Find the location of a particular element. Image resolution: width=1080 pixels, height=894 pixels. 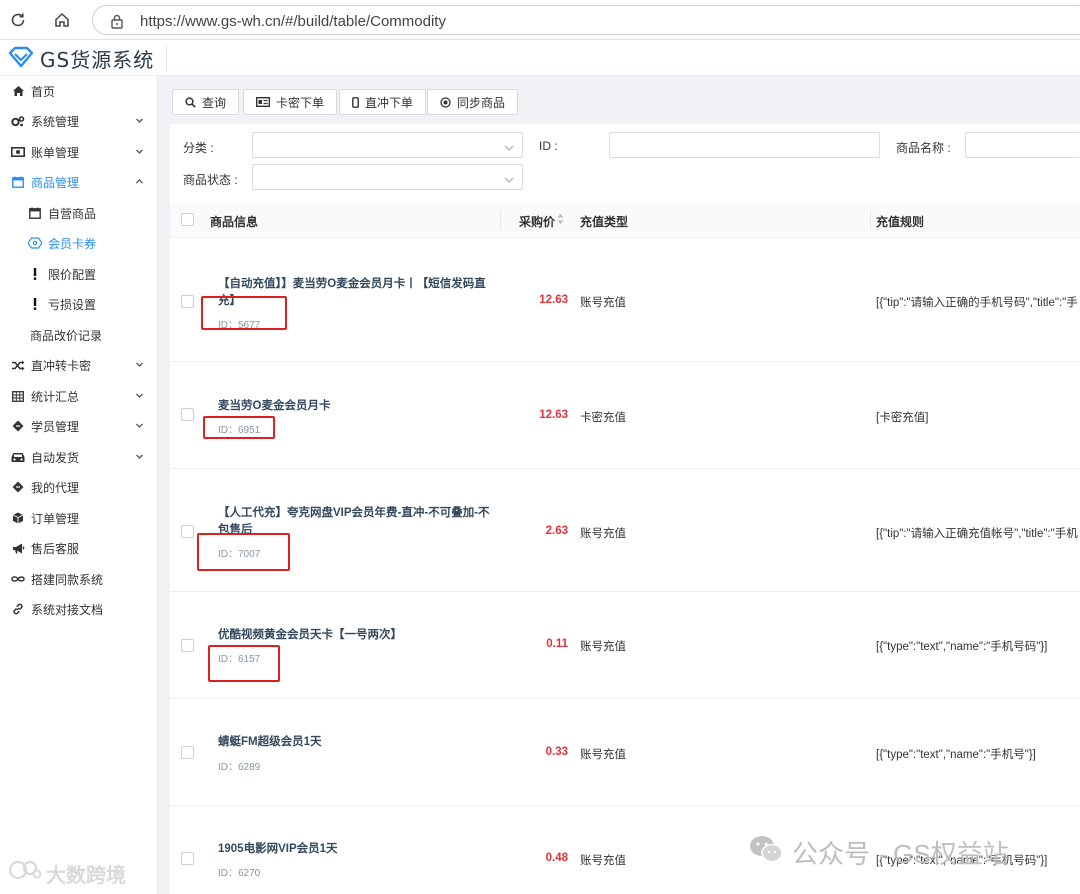

query-button: 查询 is located at coordinates (206, 102).